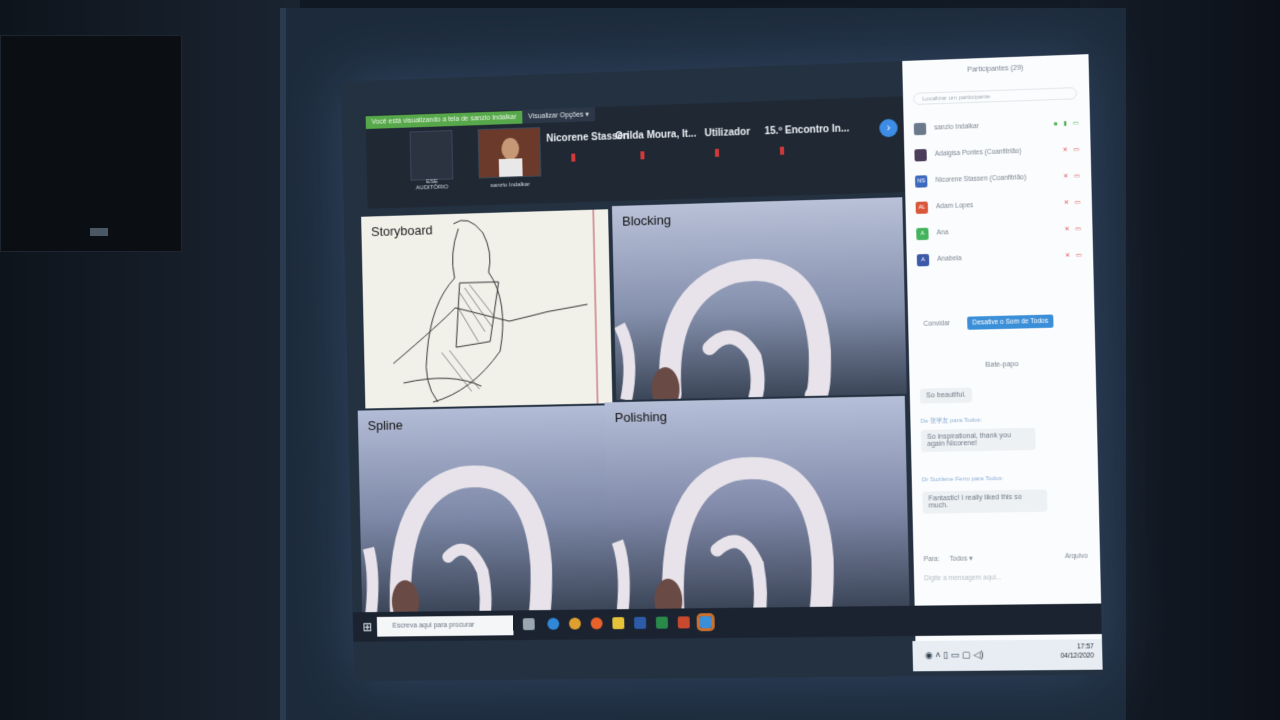  I want to click on polishing-panel: Polishing, so click(757, 509).